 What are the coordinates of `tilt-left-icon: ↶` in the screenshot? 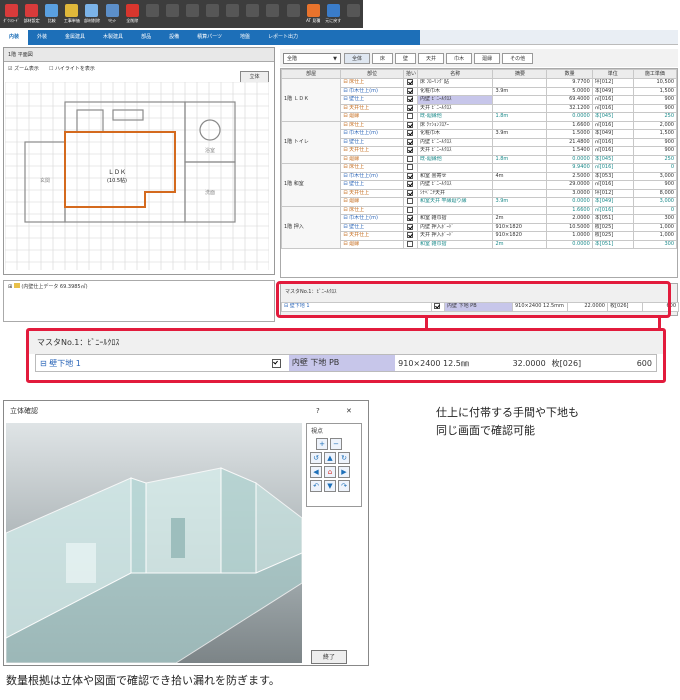 It's located at (316, 486).